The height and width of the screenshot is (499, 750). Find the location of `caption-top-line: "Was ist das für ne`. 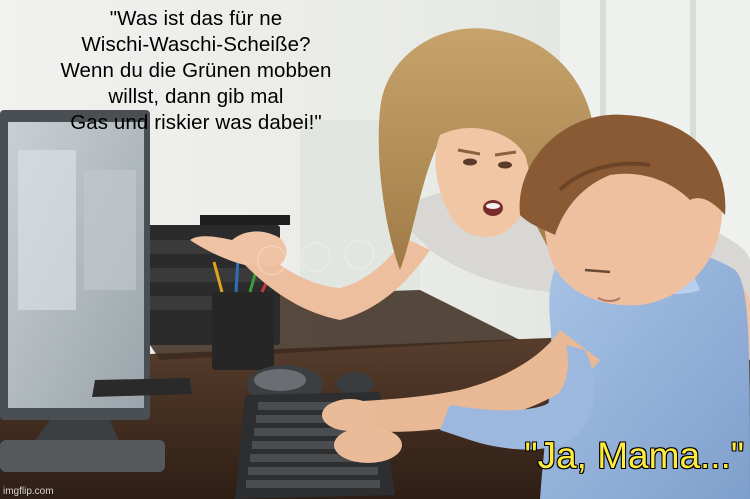

caption-top-line: "Was ist das für ne is located at coordinates (196, 18).